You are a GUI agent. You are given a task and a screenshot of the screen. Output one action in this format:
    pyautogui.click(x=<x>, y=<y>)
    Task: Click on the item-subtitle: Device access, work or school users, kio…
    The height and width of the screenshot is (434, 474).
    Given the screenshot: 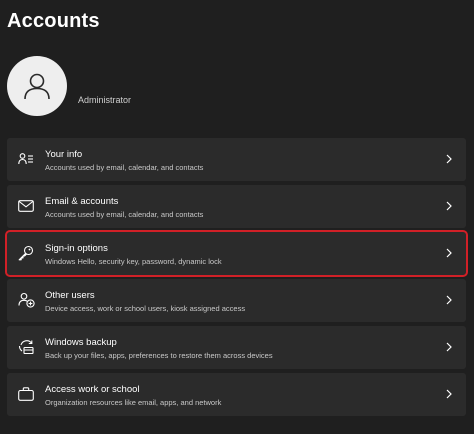 What is the action you would take?
    pyautogui.click(x=145, y=308)
    